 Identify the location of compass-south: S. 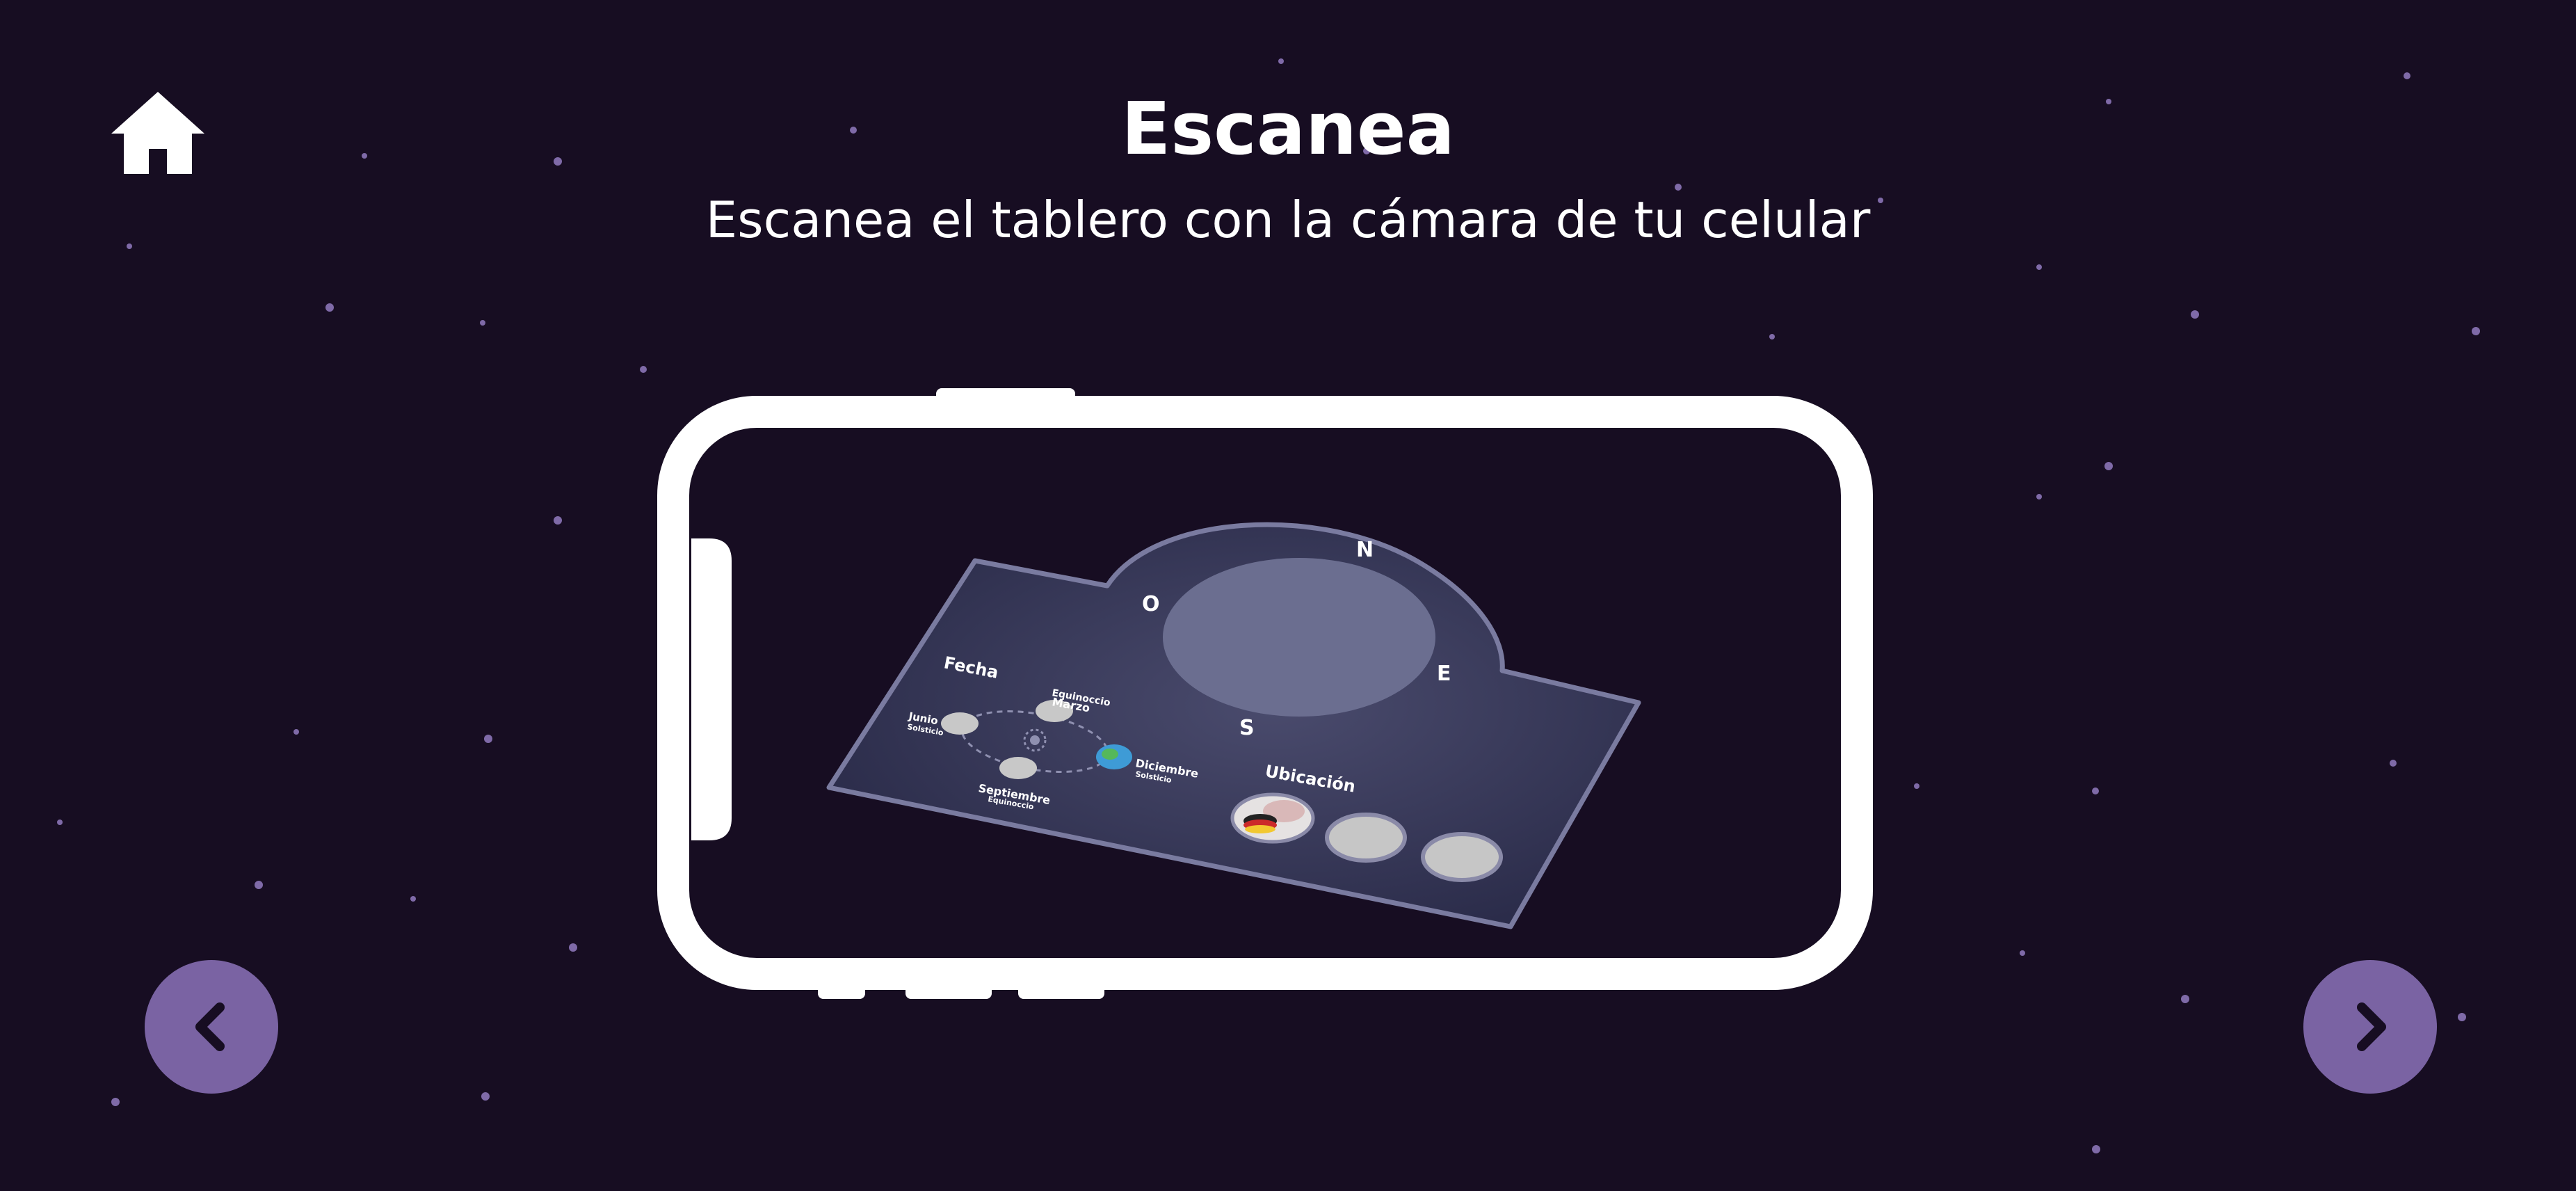
(1247, 728).